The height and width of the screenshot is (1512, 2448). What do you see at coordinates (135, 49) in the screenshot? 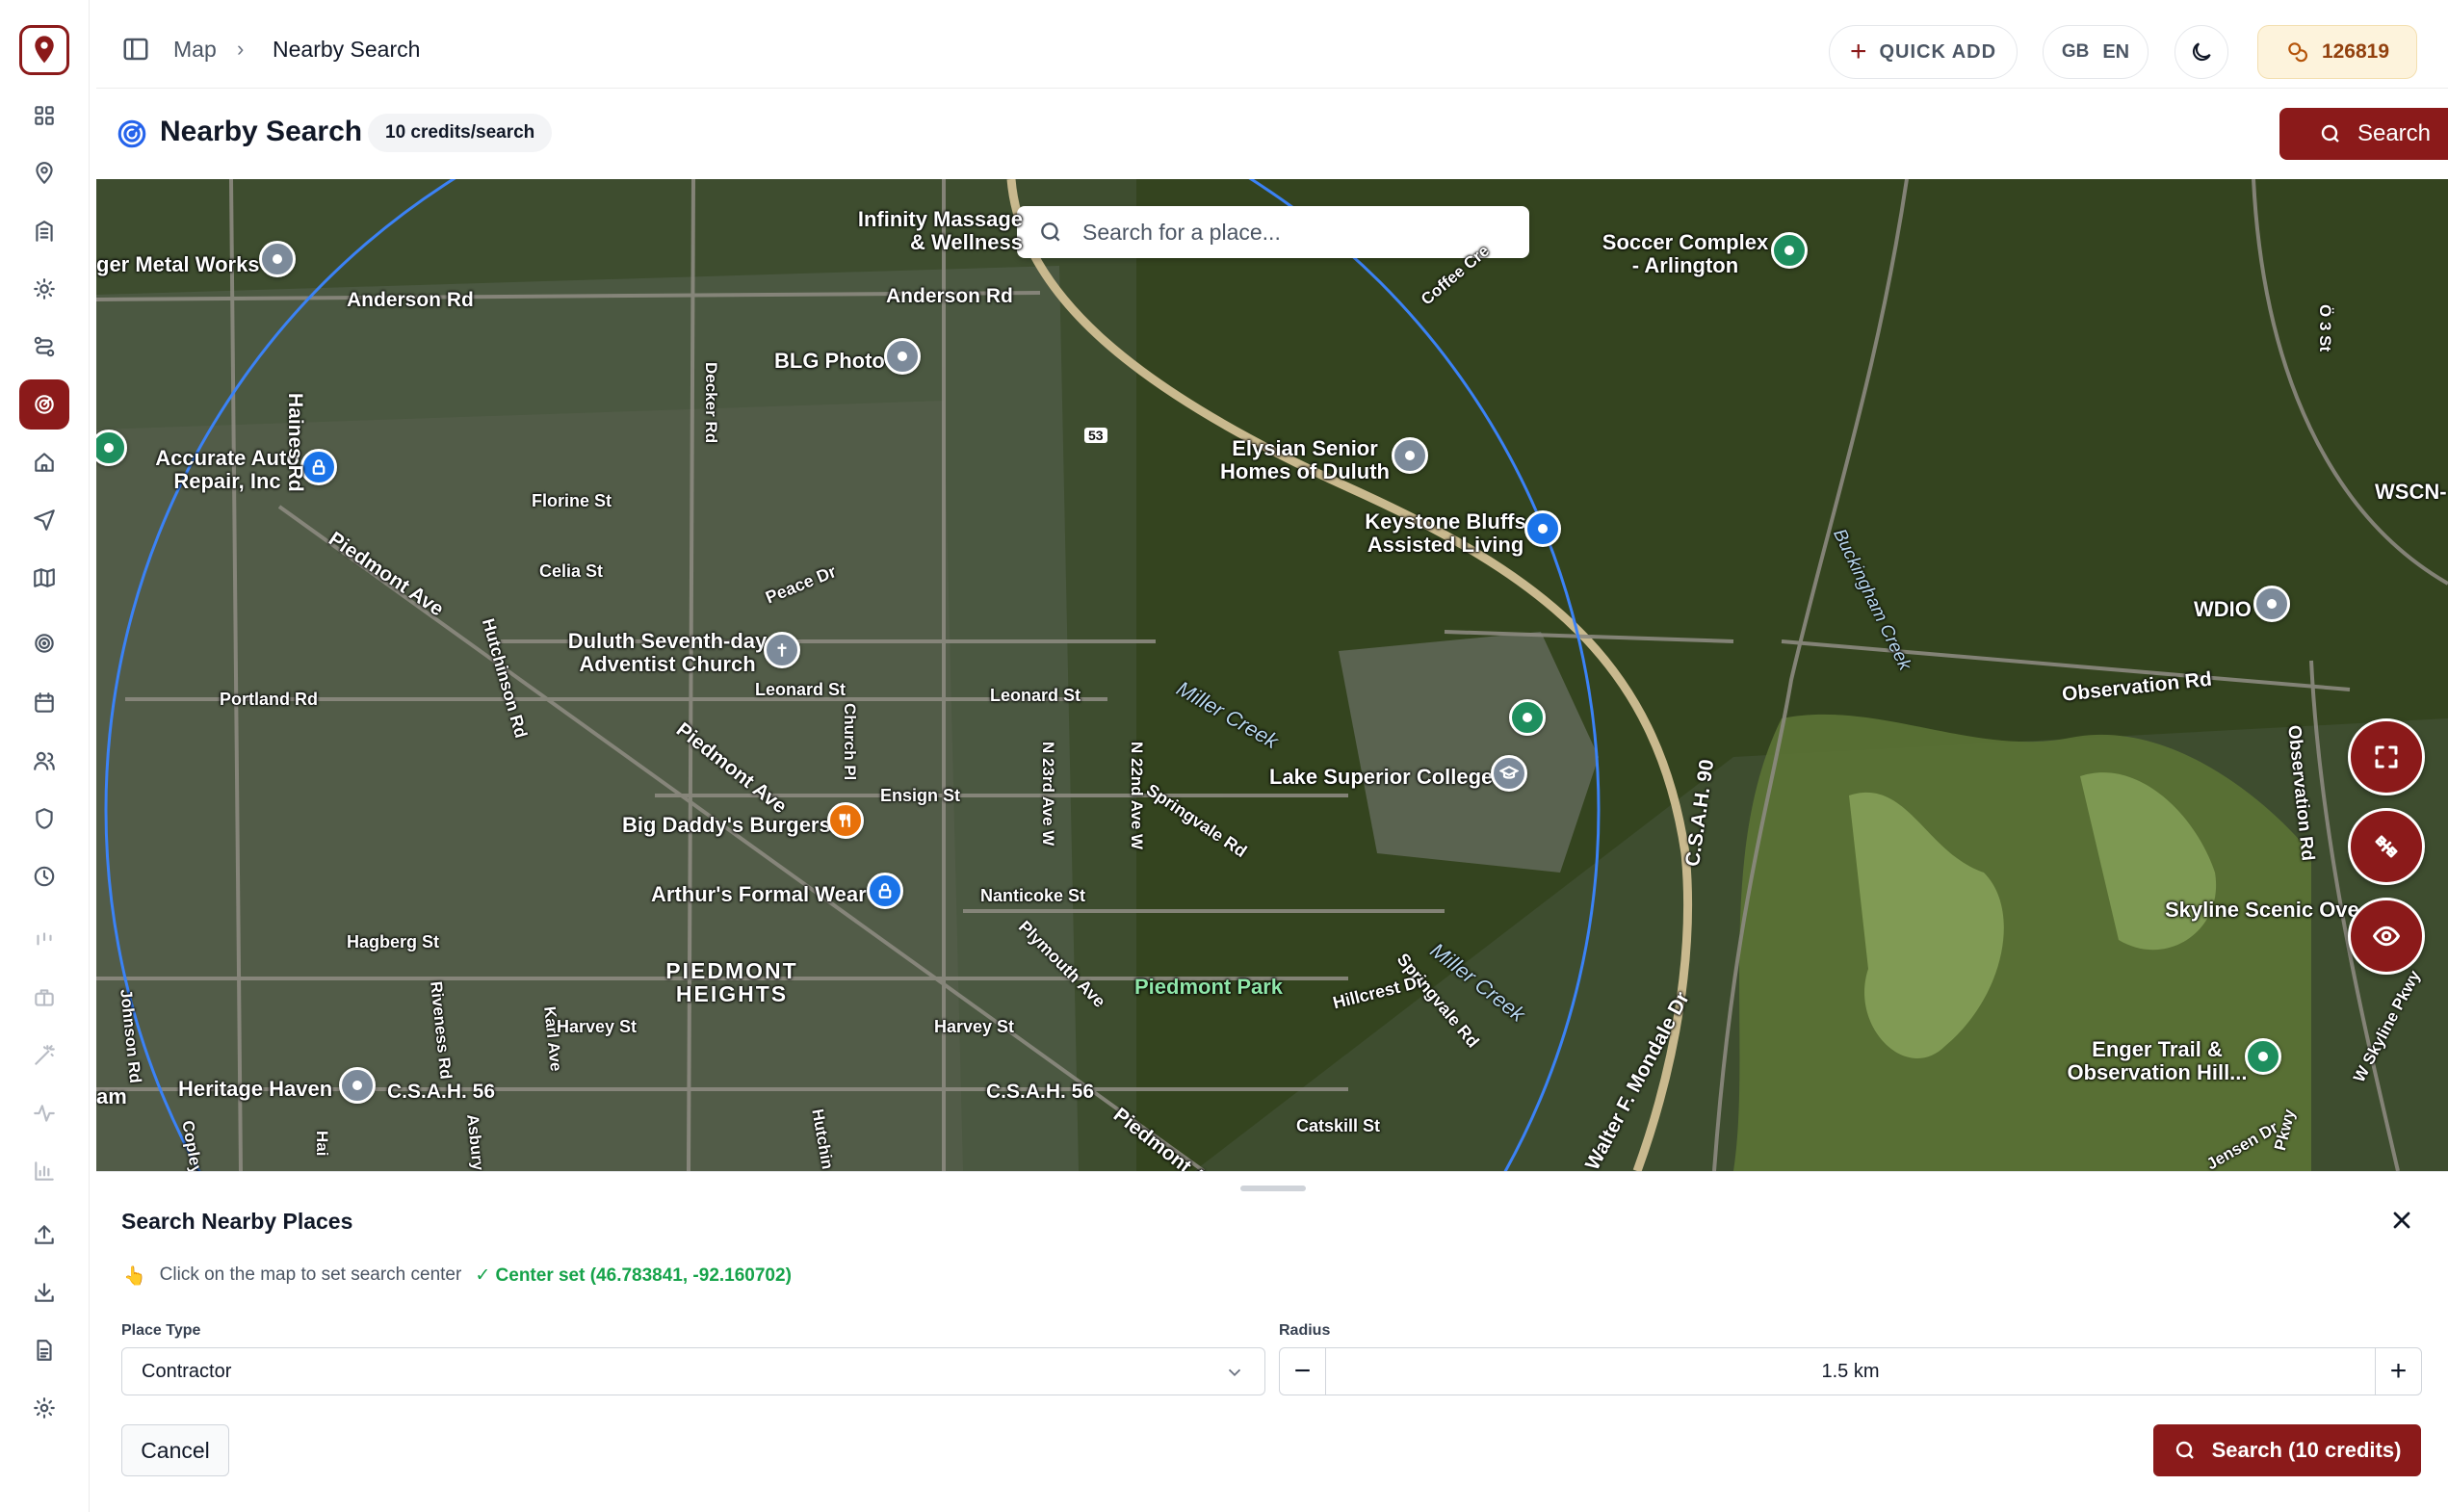
I see `sidebar-toggle-icon` at bounding box center [135, 49].